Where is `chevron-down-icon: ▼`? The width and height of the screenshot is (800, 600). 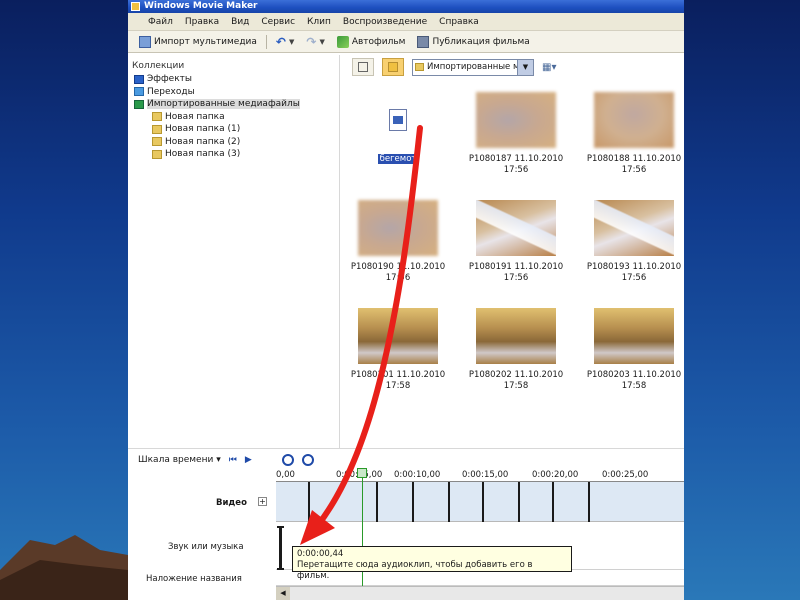 chevron-down-icon: ▼ is located at coordinates (525, 67).